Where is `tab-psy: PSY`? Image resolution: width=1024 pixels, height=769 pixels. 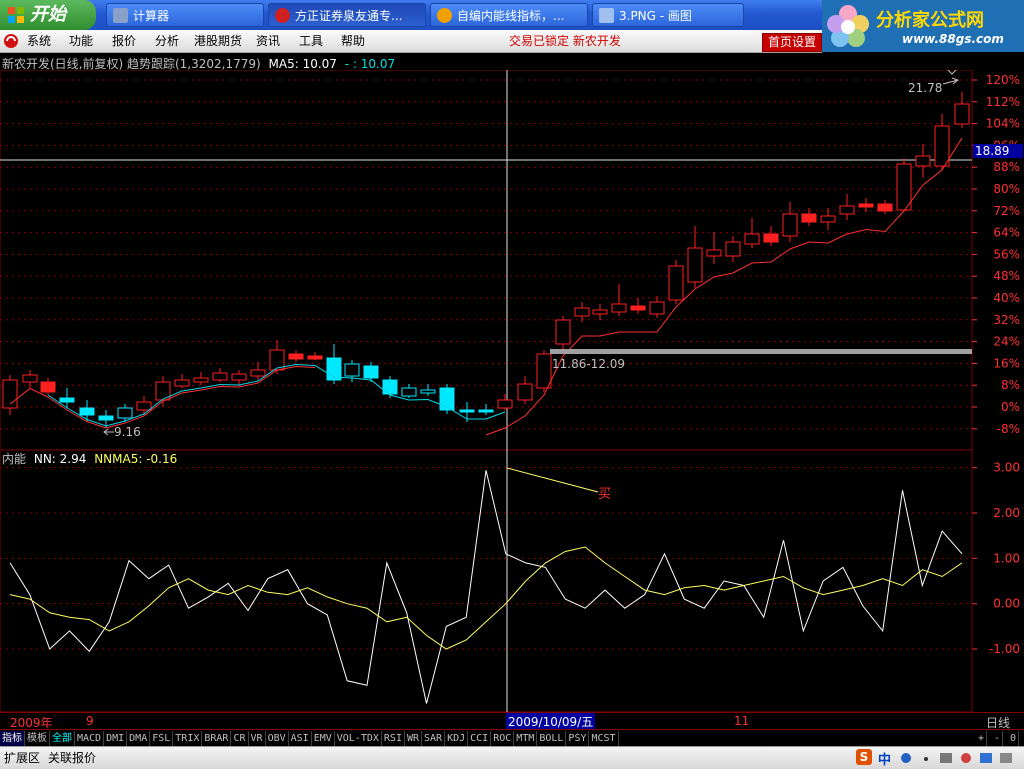
tab-psy: PSY is located at coordinates (578, 738).